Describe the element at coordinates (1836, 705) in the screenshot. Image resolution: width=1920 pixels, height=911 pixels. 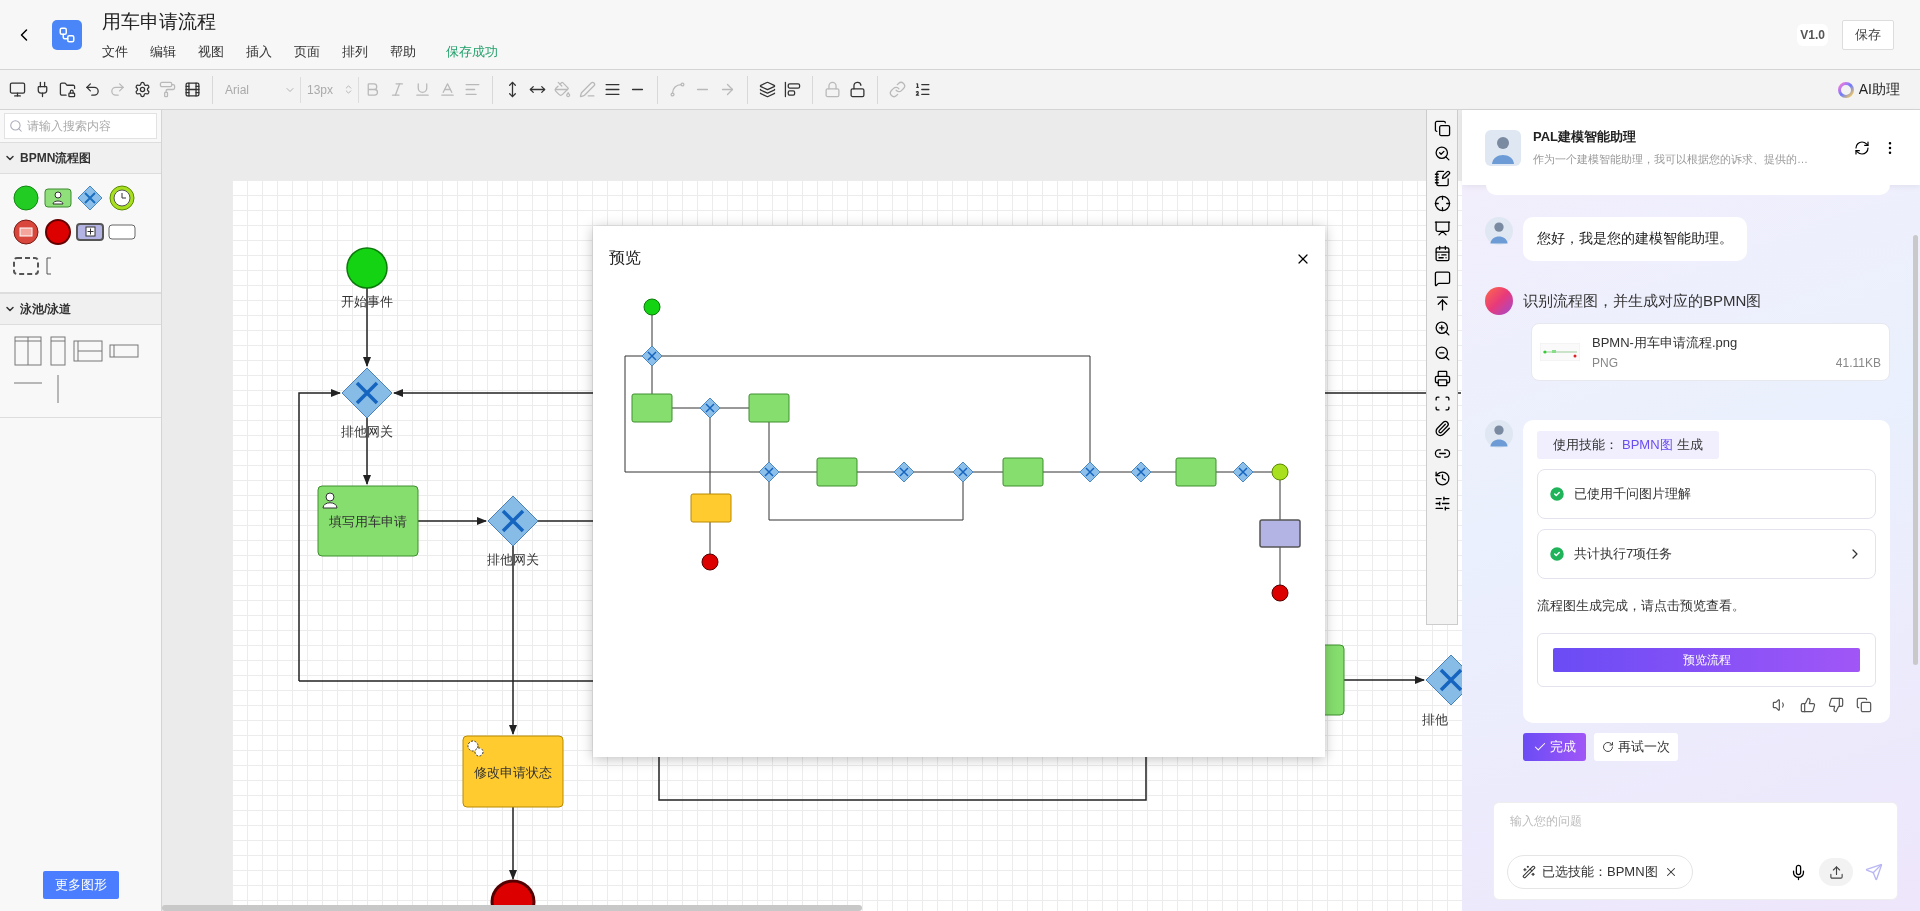
I see `thumbs-down-icon` at that location.